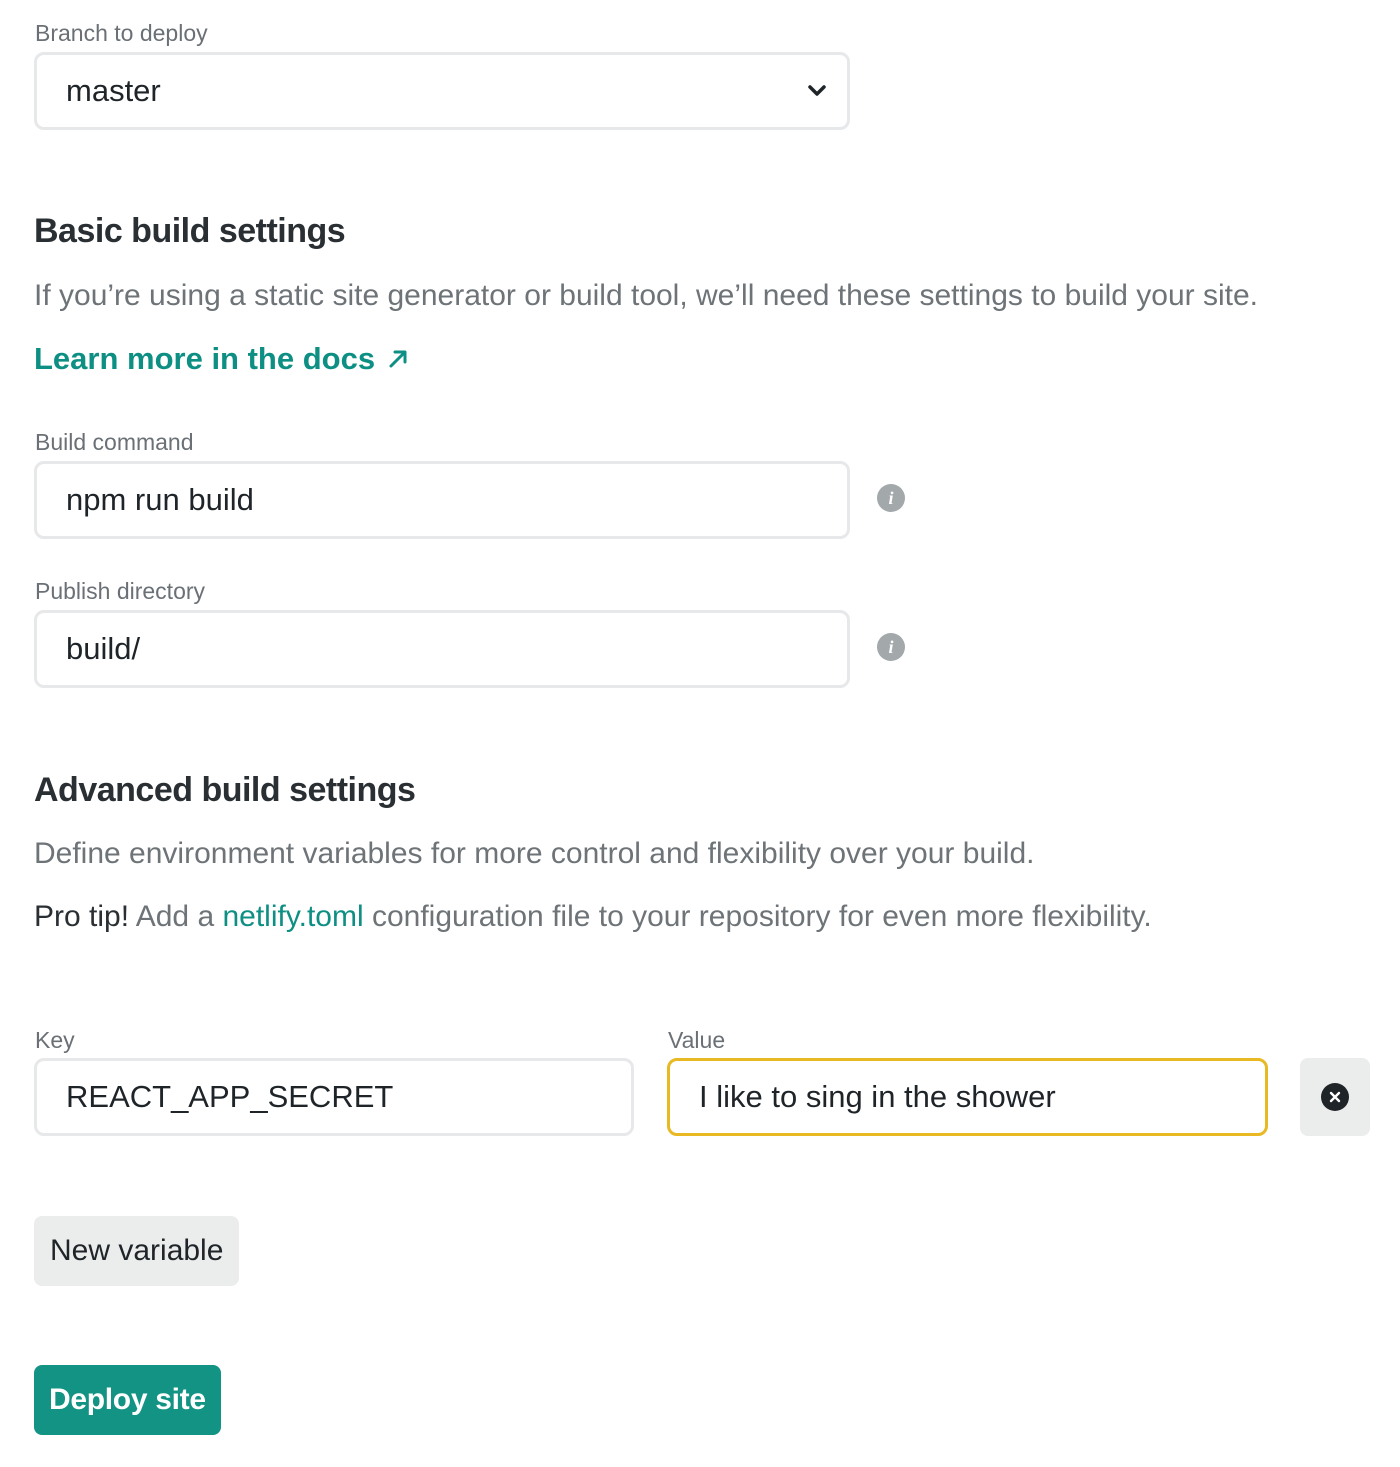  I want to click on publish-directory-value: build/, so click(103, 648).